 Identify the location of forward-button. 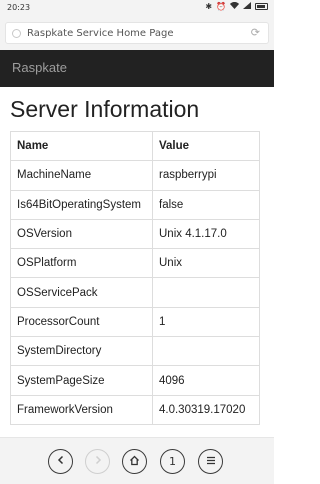
(97, 461).